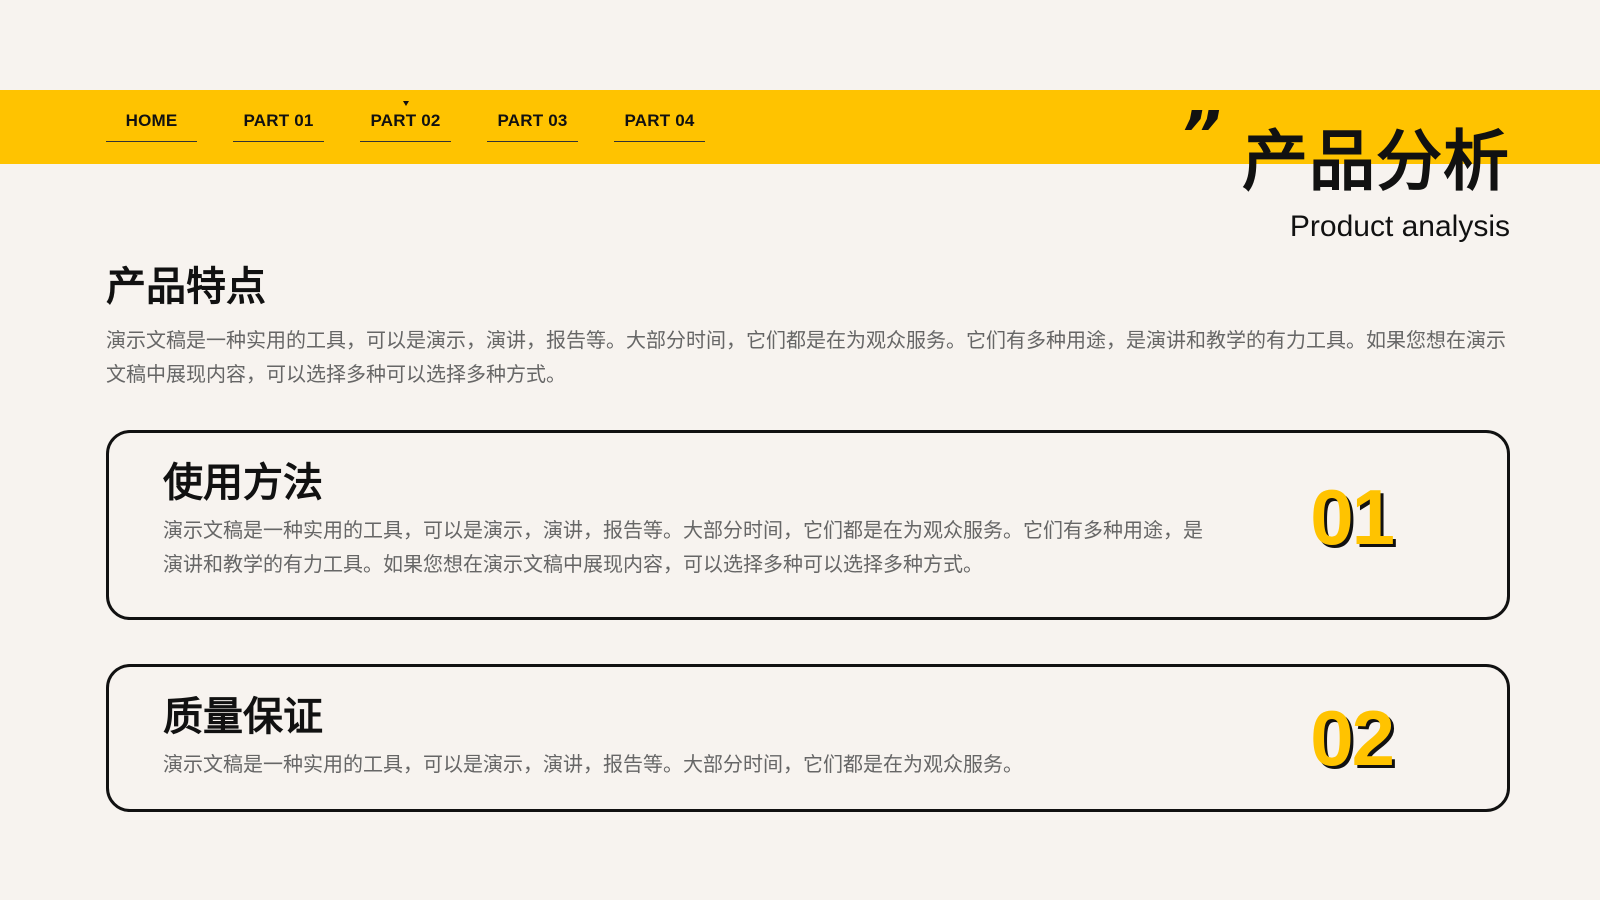 This screenshot has height=900, width=1600. I want to click on nav-item-part-01: PART 01, so click(278, 121).